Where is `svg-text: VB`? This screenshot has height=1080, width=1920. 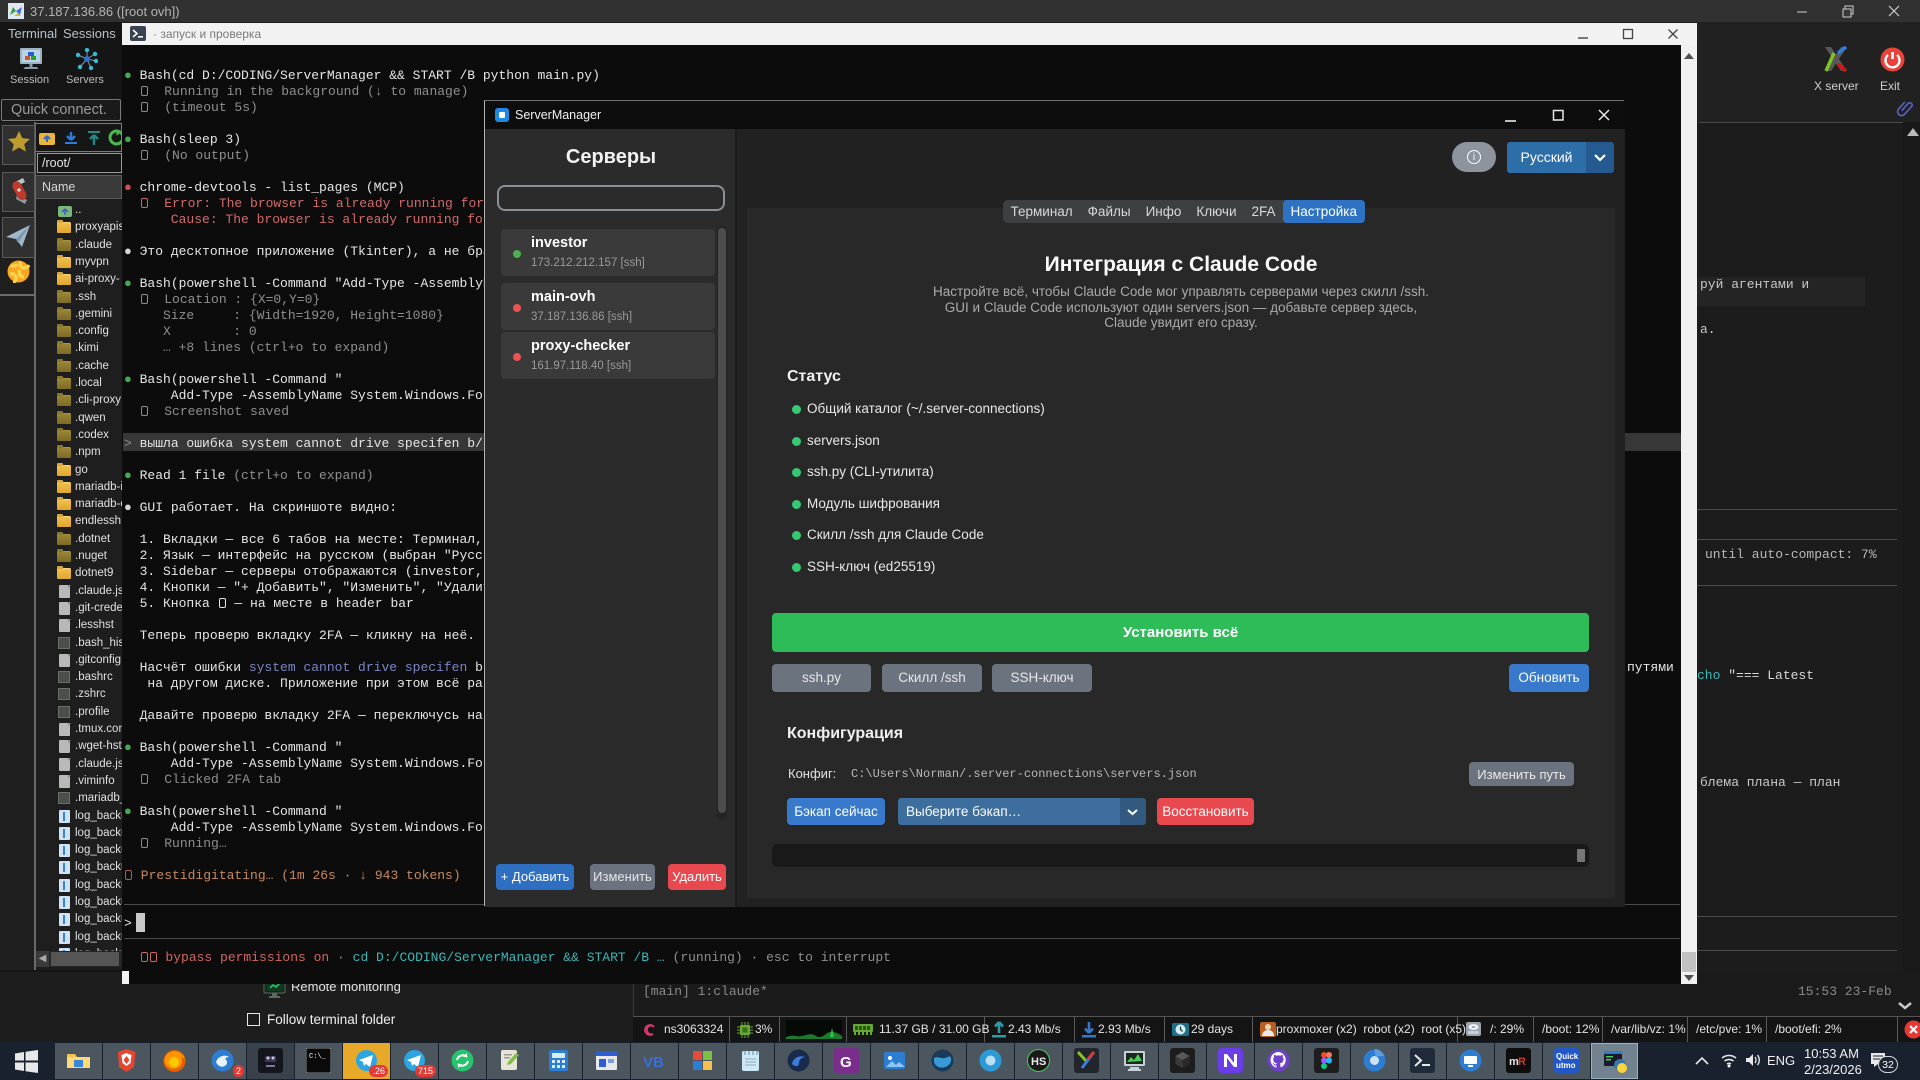 svg-text: VB is located at coordinates (653, 1062).